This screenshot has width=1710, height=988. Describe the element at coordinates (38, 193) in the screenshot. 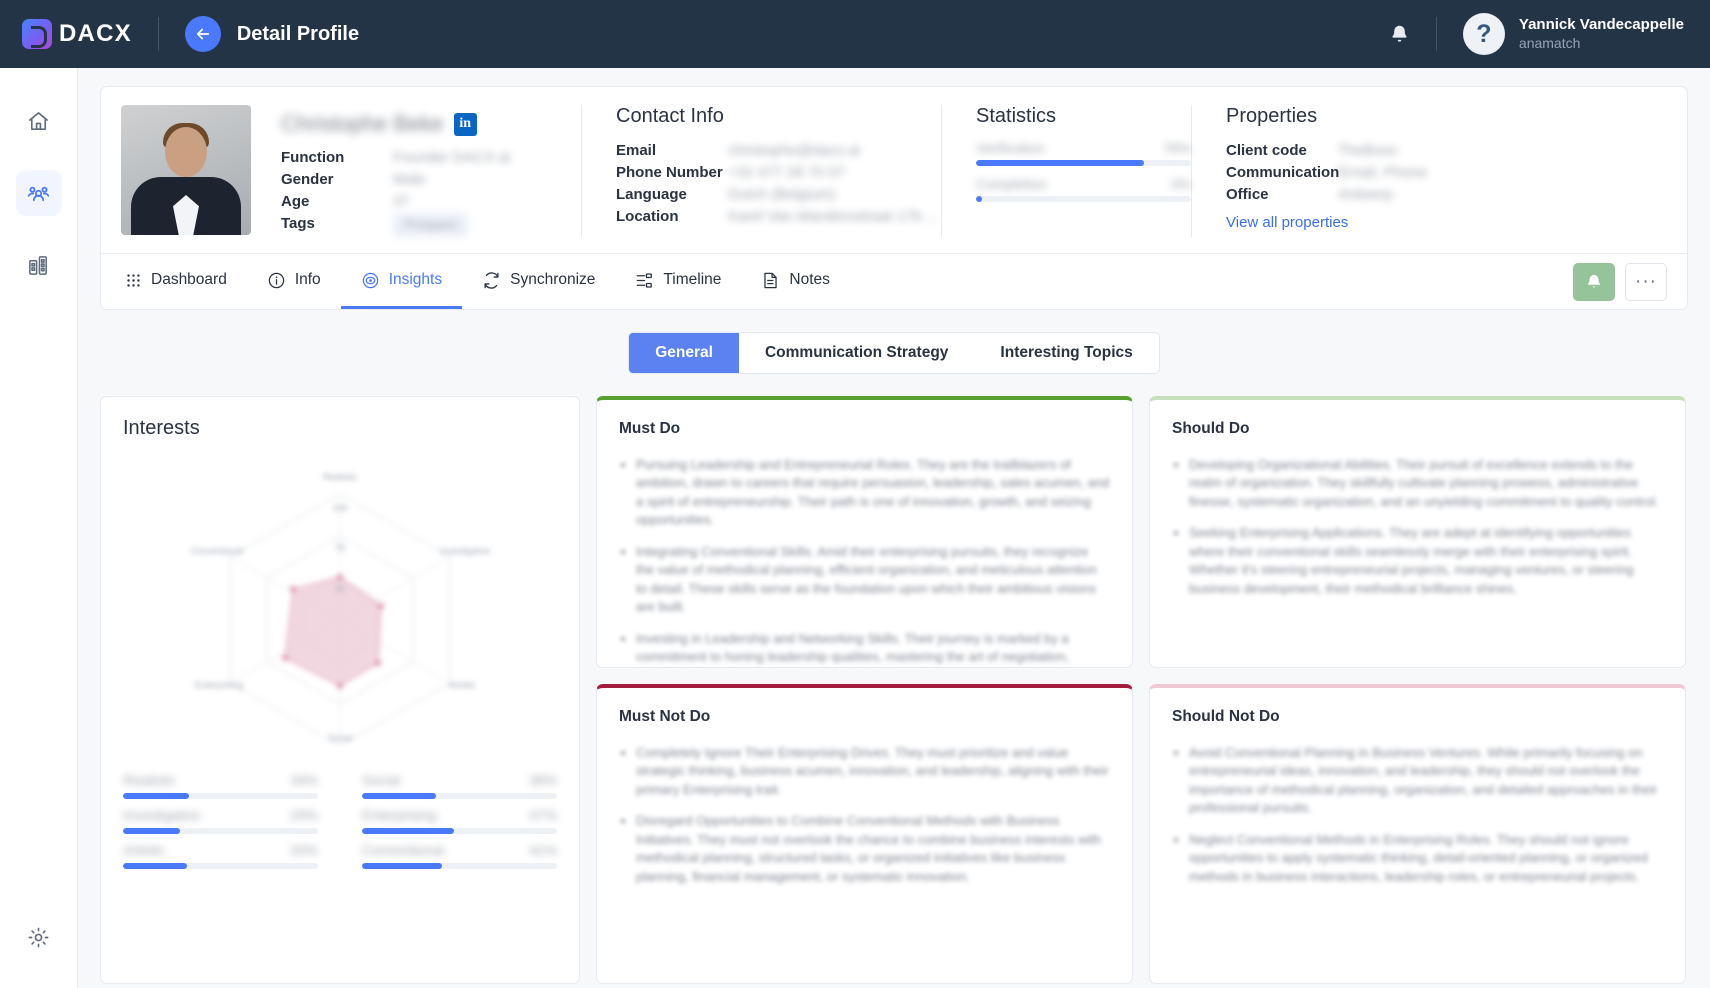

I see `sidebar-item-people` at that location.